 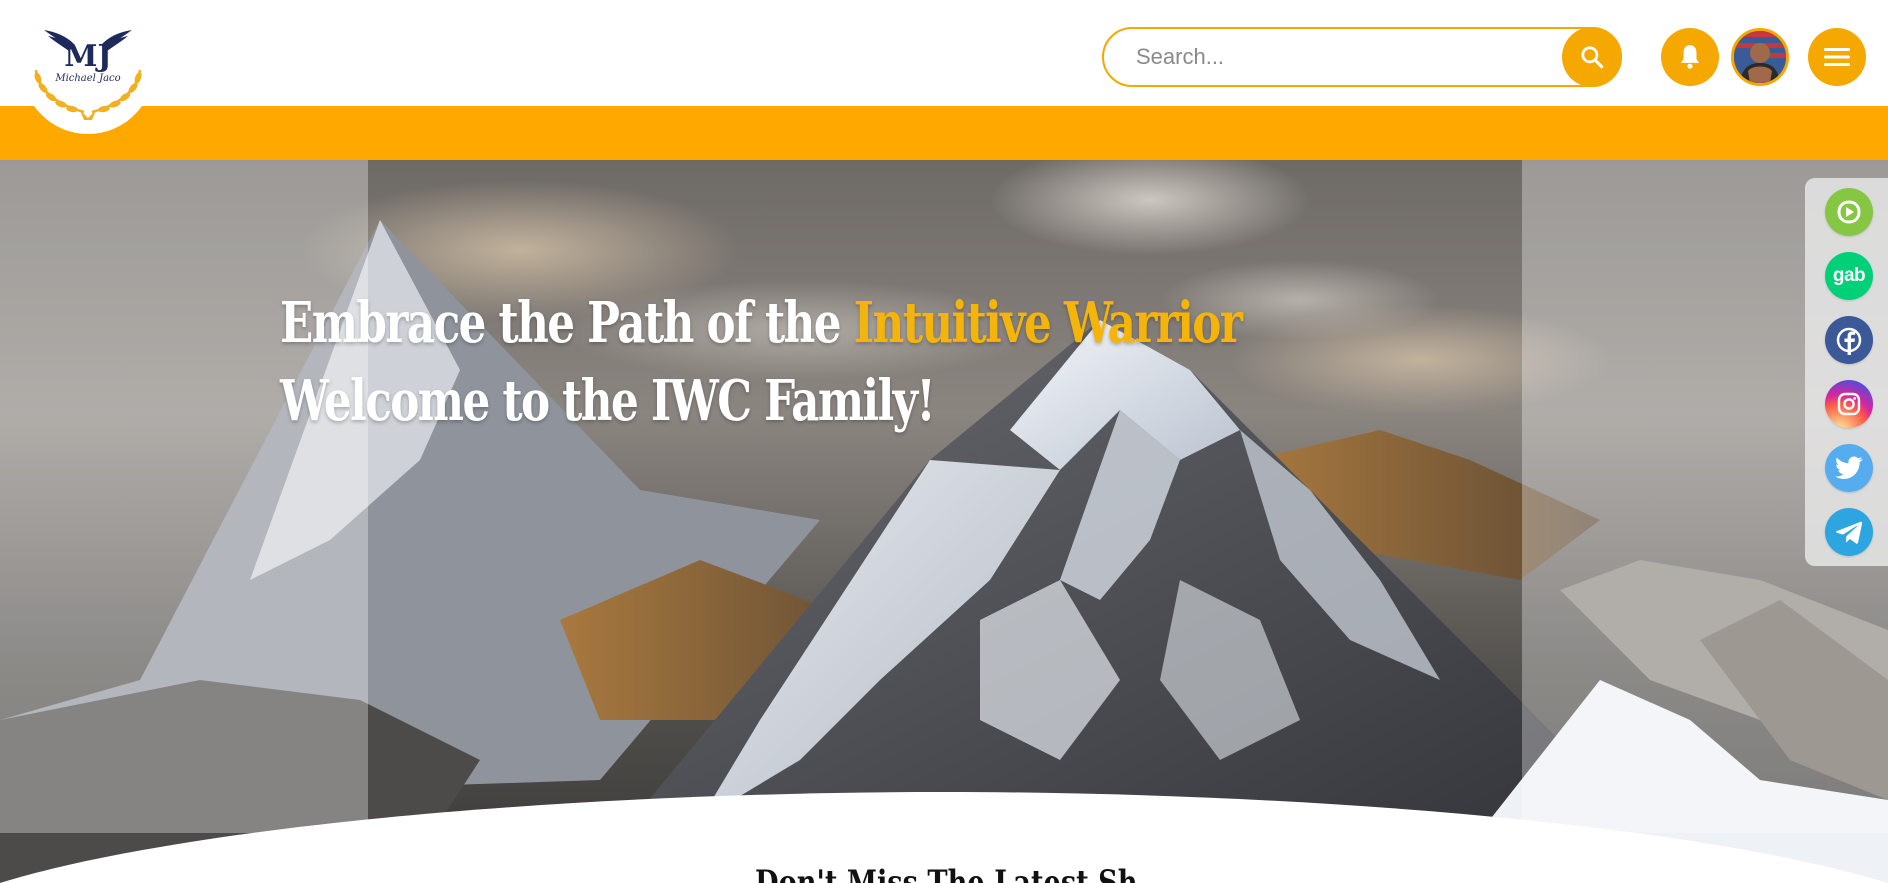 I want to click on instagram-link, so click(x=1849, y=404).